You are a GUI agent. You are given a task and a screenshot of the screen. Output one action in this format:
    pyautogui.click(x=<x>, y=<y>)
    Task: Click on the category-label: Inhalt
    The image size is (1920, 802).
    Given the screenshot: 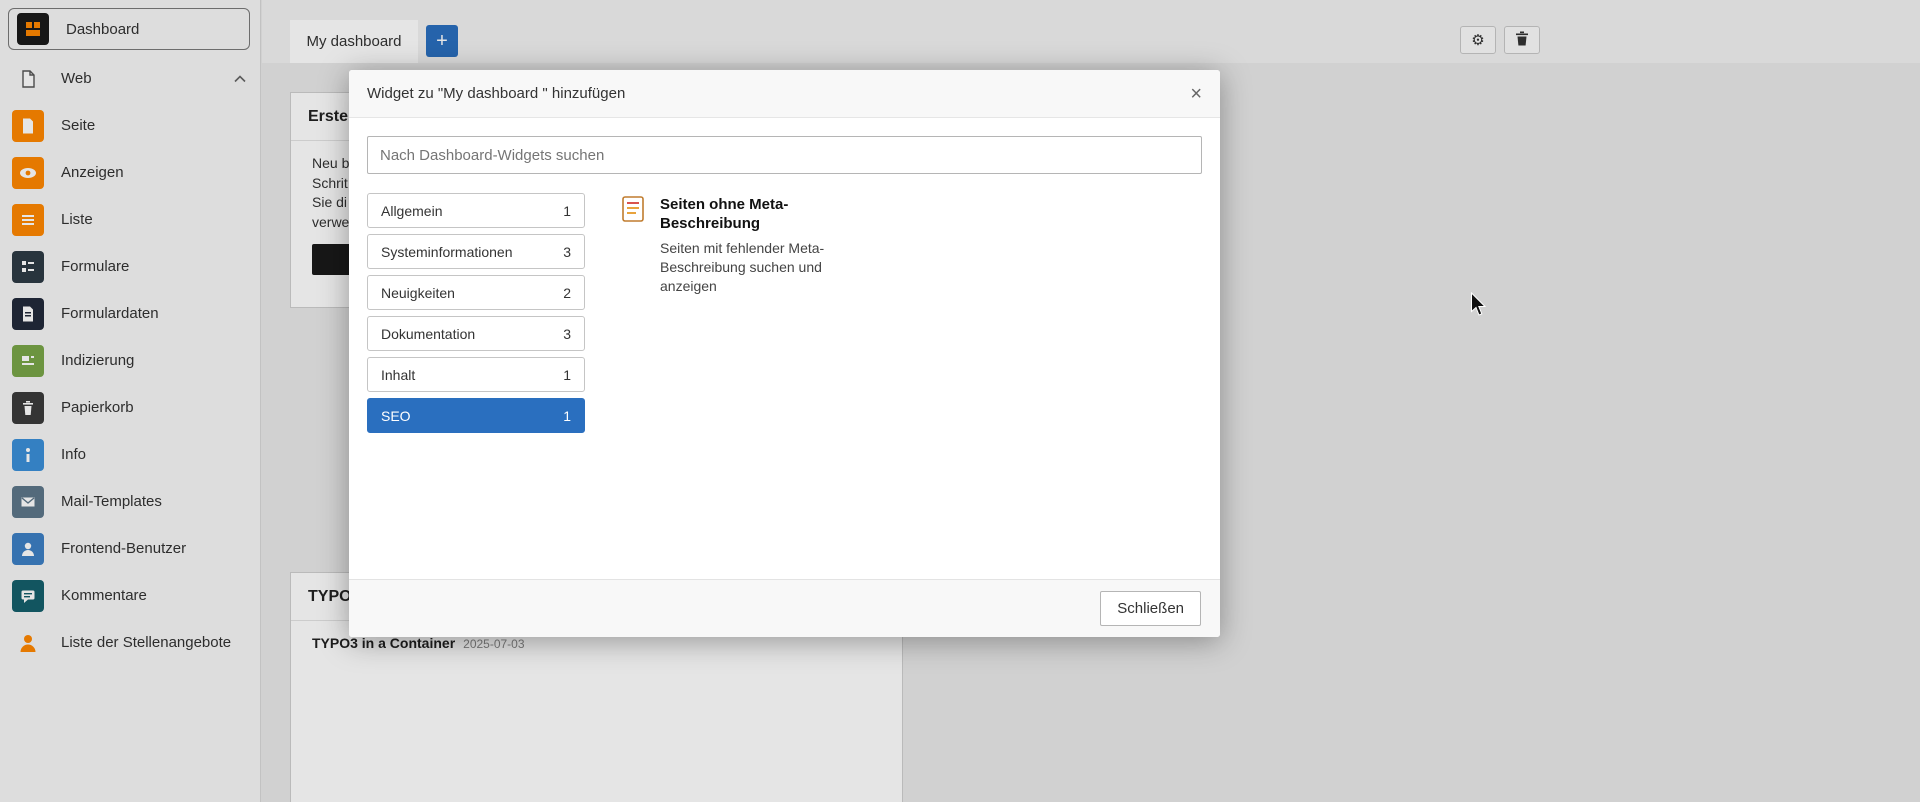 What is the action you would take?
    pyautogui.click(x=398, y=374)
    